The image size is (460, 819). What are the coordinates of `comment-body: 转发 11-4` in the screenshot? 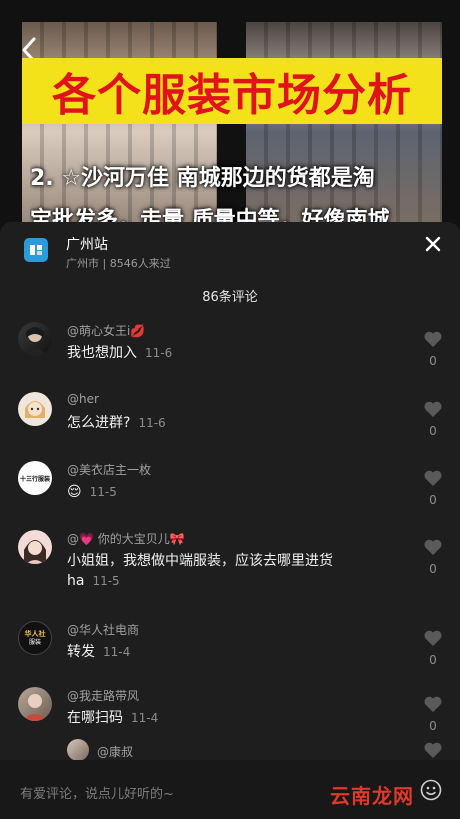 It's located at (98, 652).